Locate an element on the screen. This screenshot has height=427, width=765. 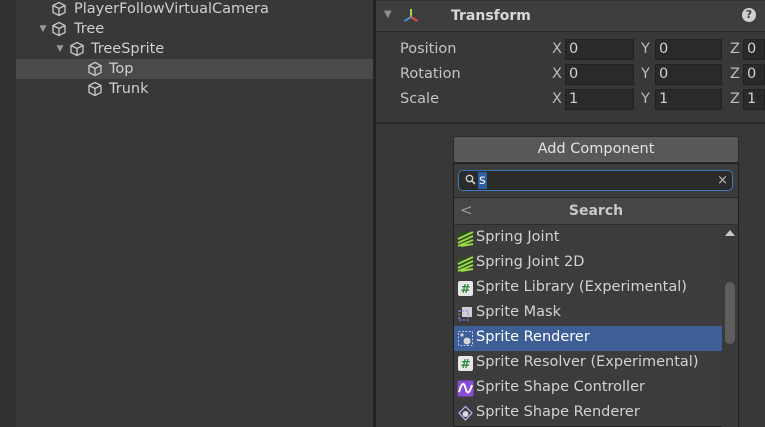
result-label: Sprite Resolver (Experimental) is located at coordinates (587, 362).